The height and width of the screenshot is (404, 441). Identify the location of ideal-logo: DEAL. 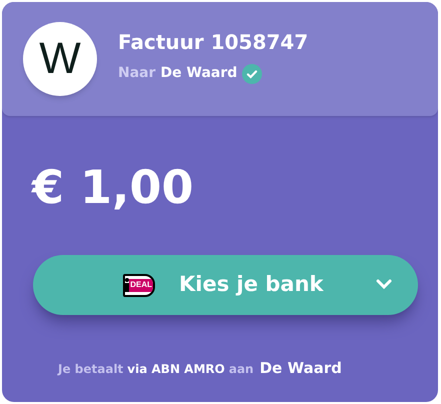
(139, 285).